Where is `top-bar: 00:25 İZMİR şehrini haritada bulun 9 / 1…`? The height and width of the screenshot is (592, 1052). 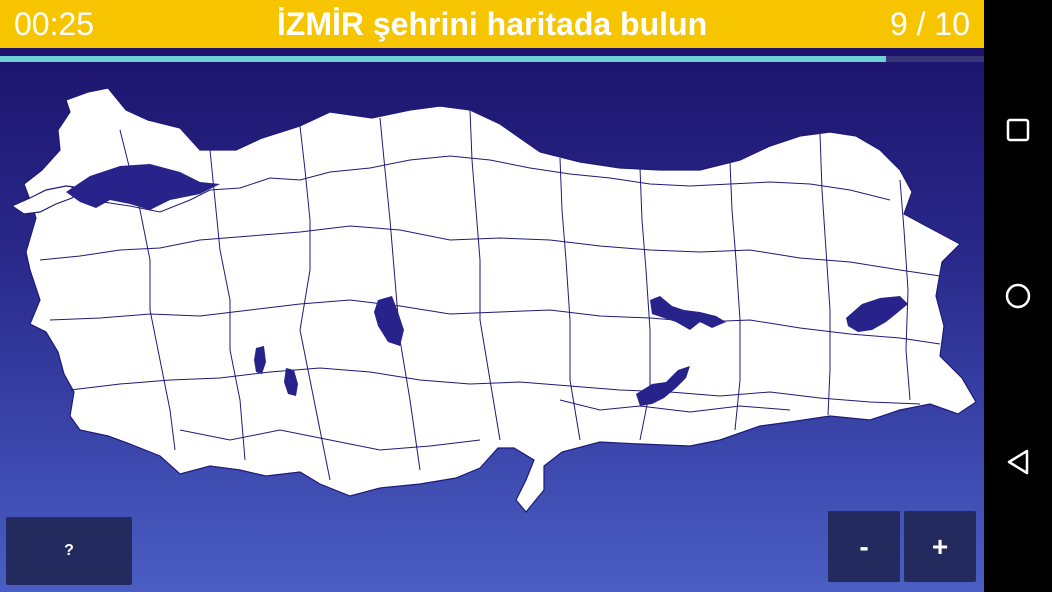
top-bar: 00:25 İZMİR şehrini haritada bulun 9 / 1… is located at coordinates (492, 24).